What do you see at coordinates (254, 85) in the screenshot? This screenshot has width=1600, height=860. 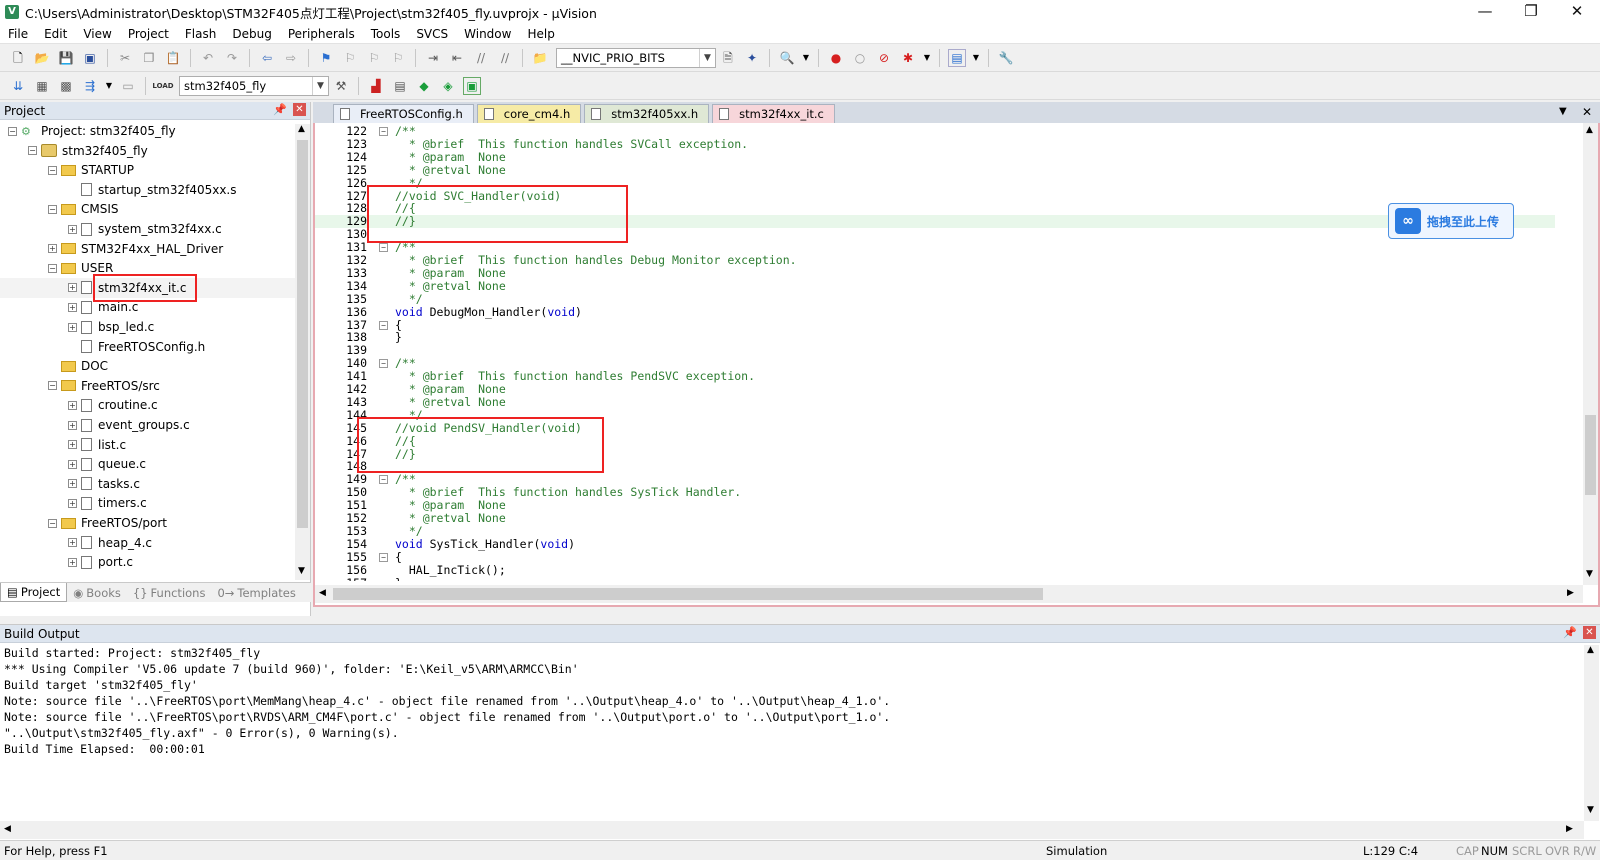 I see `target-combo: stm32f405_fly ▼` at bounding box center [254, 85].